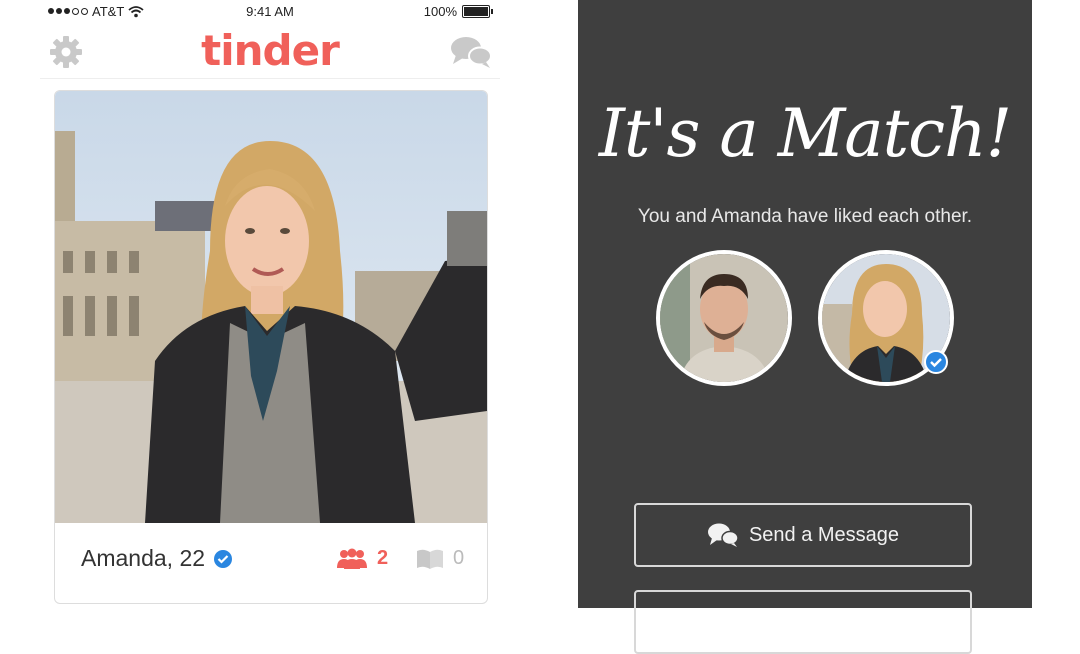 This screenshot has width=1080, height=654. I want to click on top-nav: tinder, so click(270, 51).